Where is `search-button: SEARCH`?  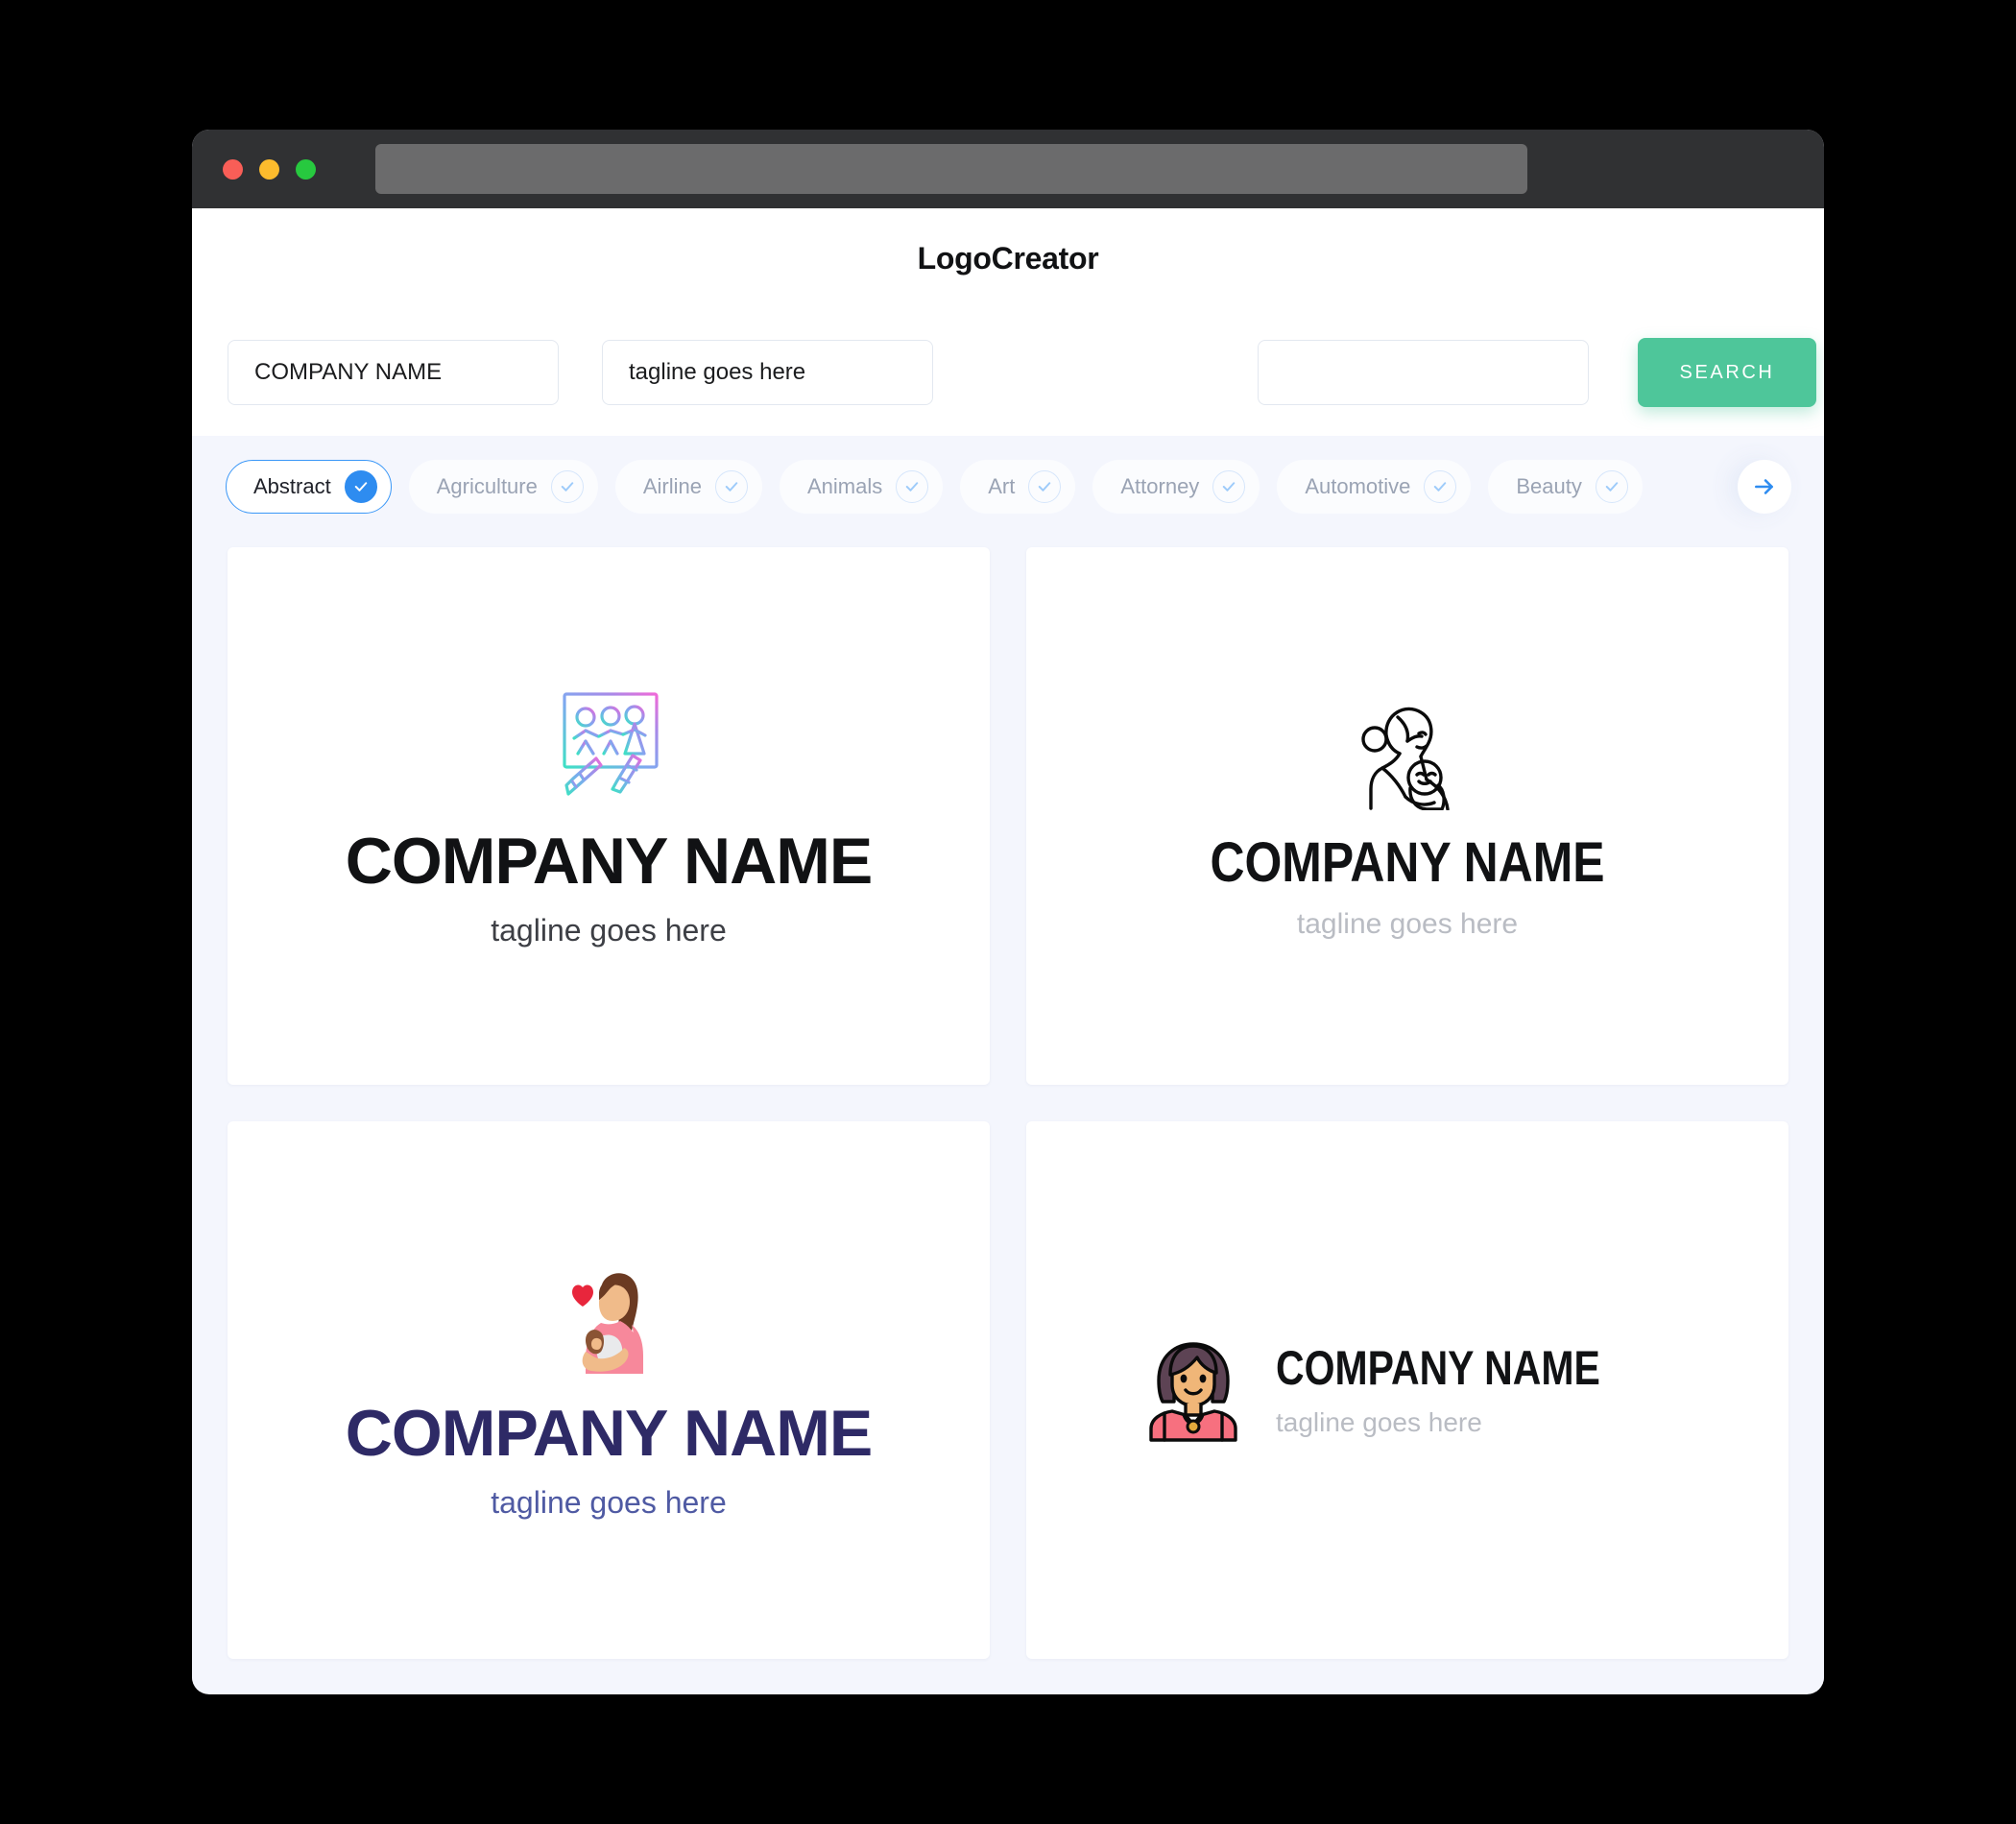 search-button: SEARCH is located at coordinates (1727, 372).